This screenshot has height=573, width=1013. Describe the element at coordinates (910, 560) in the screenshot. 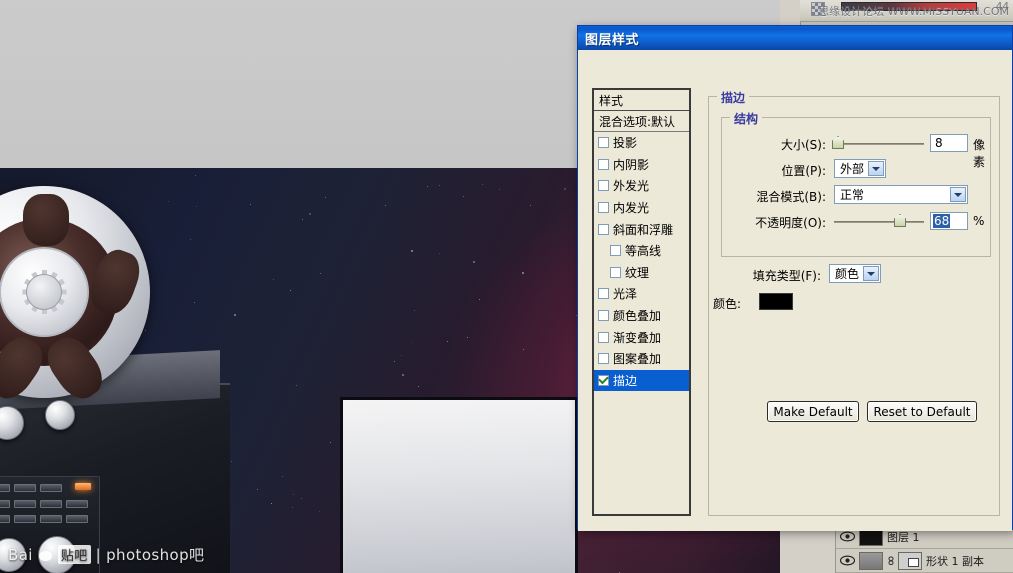

I see `layer-mask-thumbnail` at that location.